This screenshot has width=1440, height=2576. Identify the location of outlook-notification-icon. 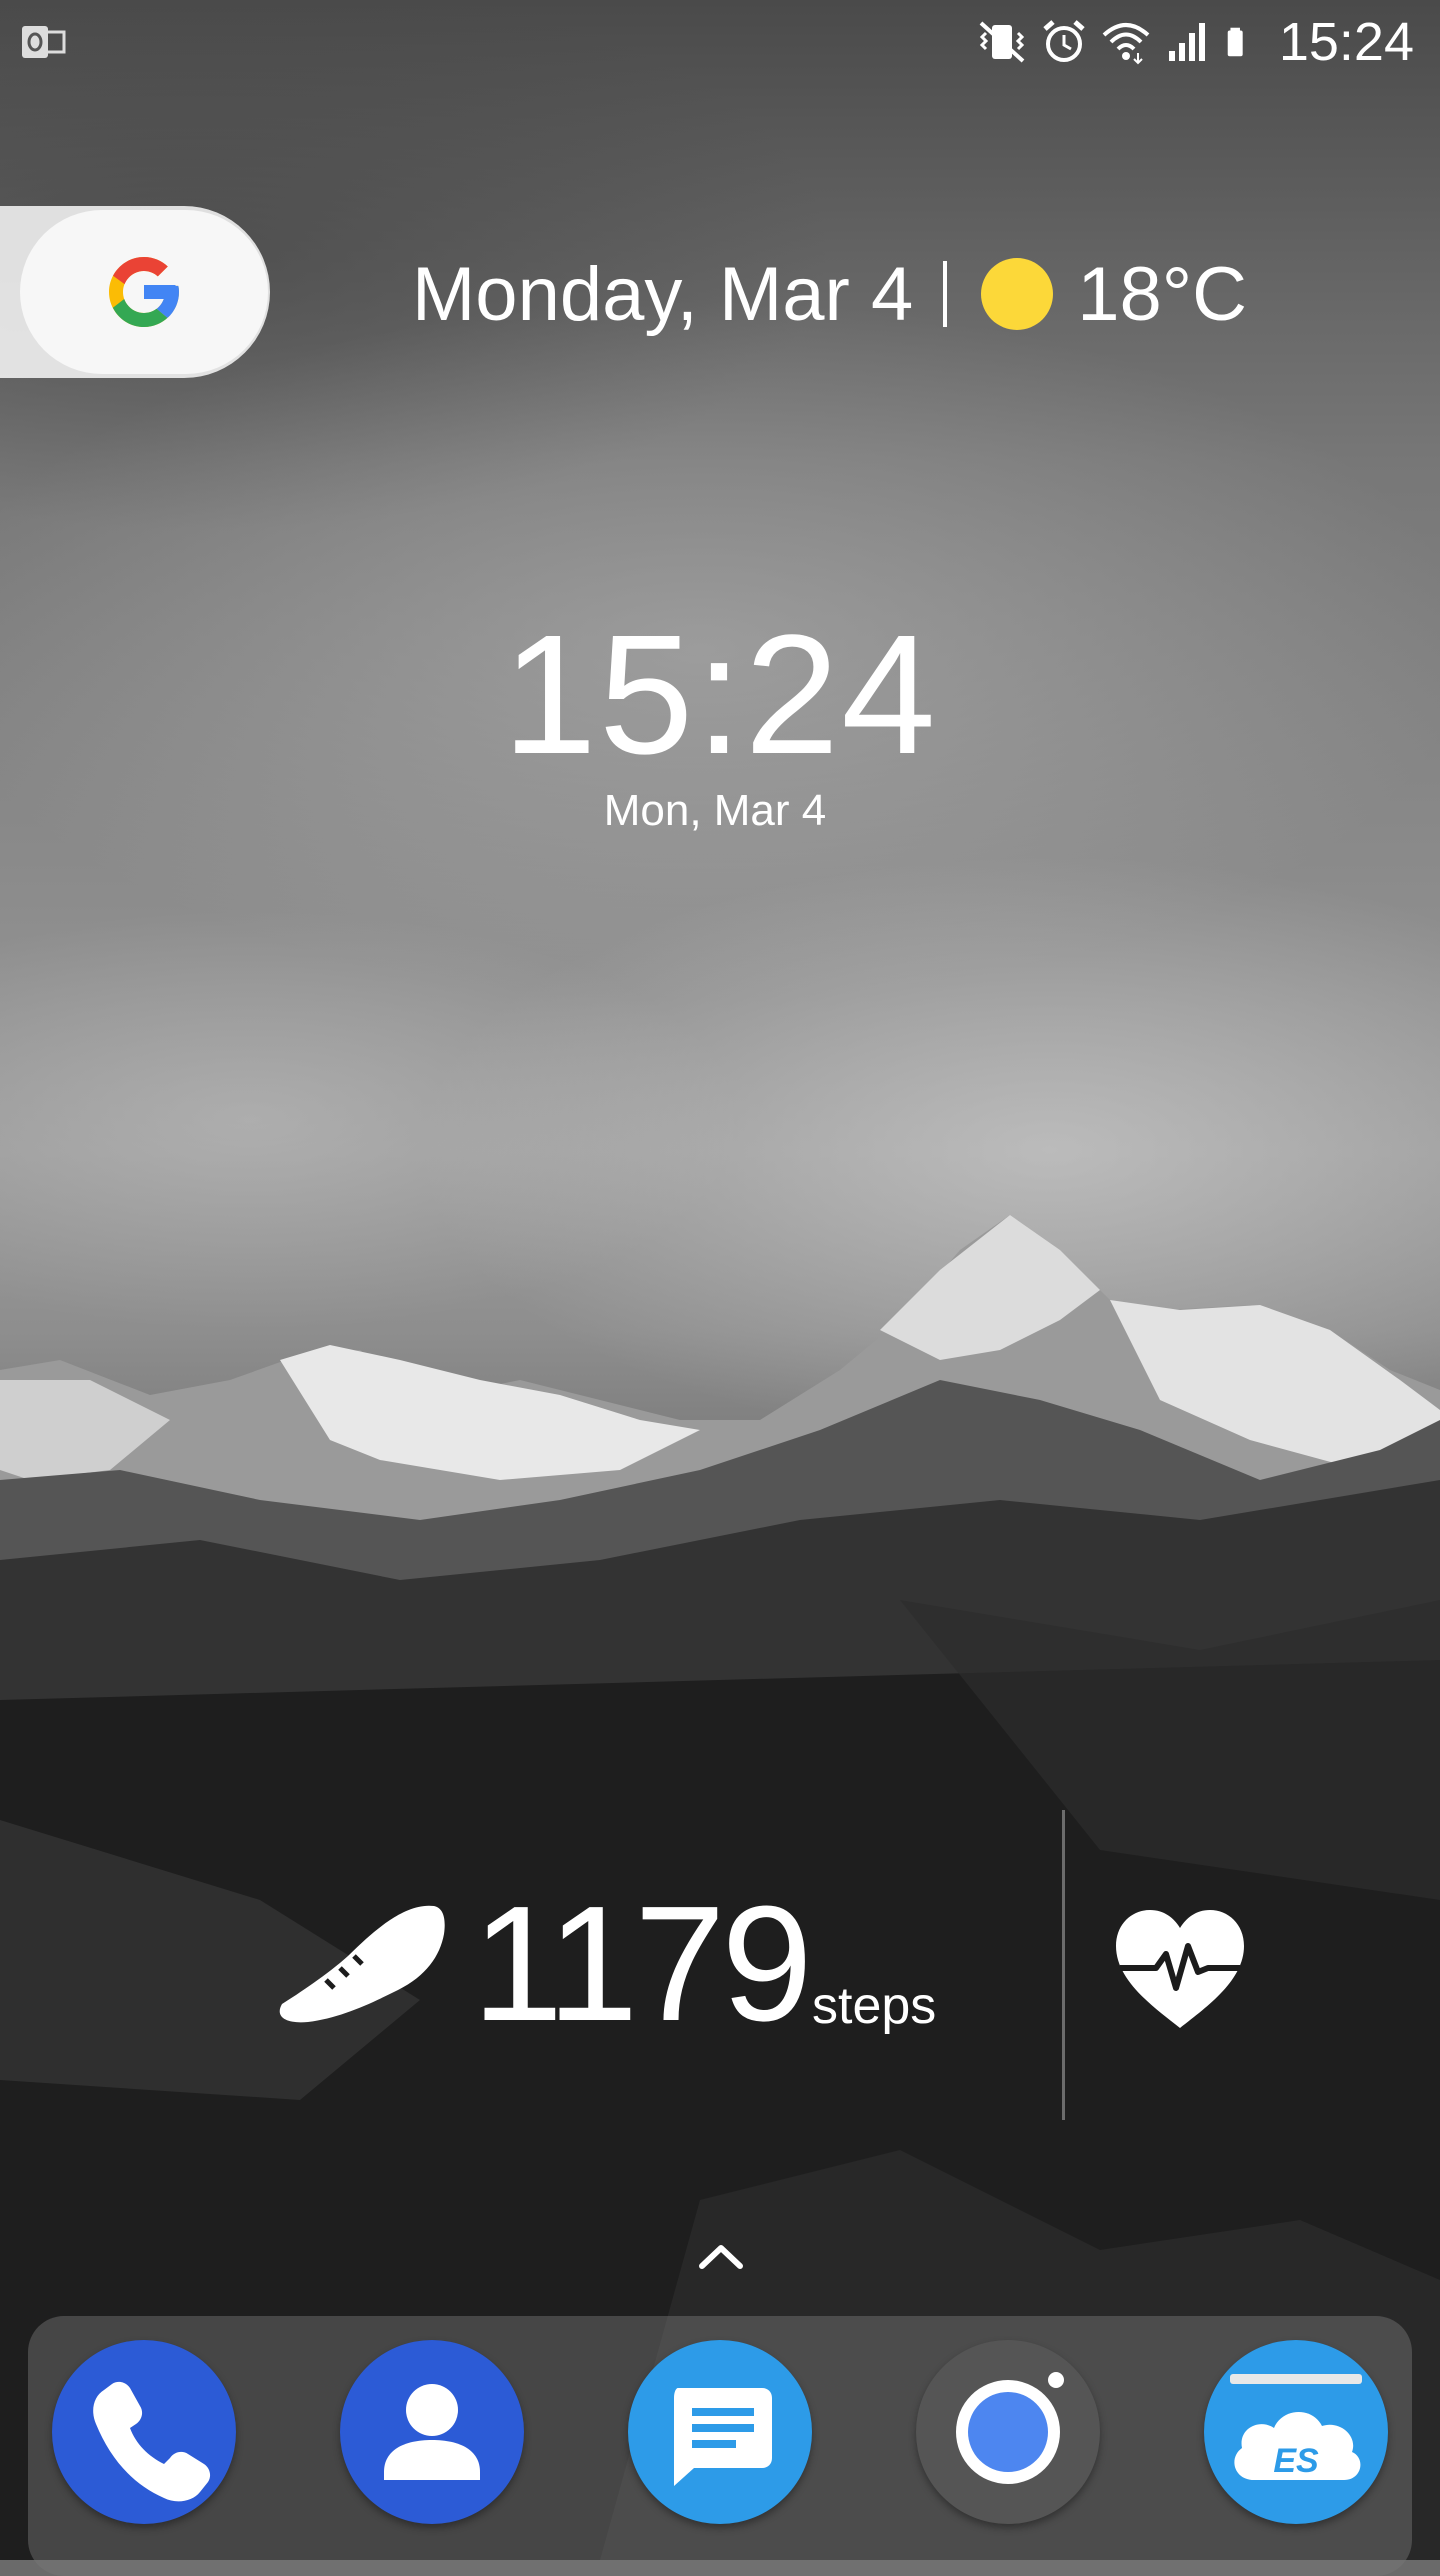
(44, 42).